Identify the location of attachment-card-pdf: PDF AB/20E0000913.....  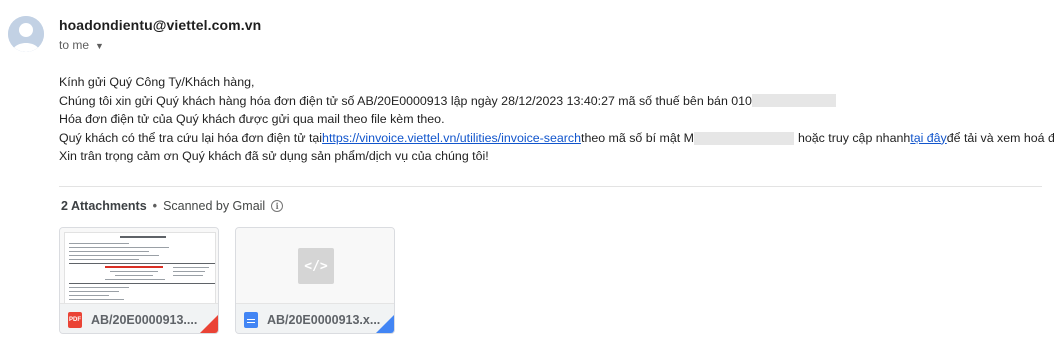
(139, 280).